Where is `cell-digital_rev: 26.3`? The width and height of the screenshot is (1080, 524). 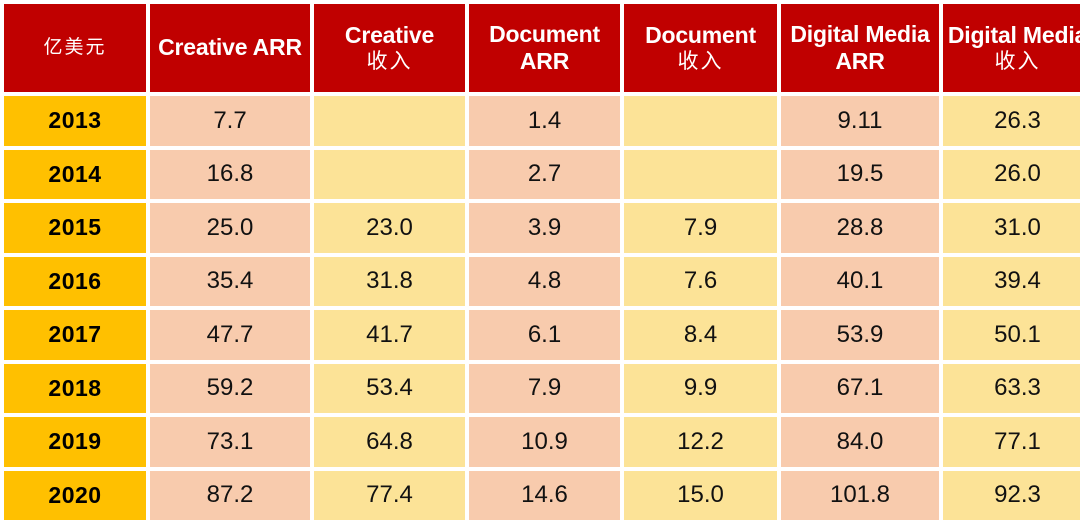 cell-digital_rev: 26.3 is located at coordinates (1011, 121).